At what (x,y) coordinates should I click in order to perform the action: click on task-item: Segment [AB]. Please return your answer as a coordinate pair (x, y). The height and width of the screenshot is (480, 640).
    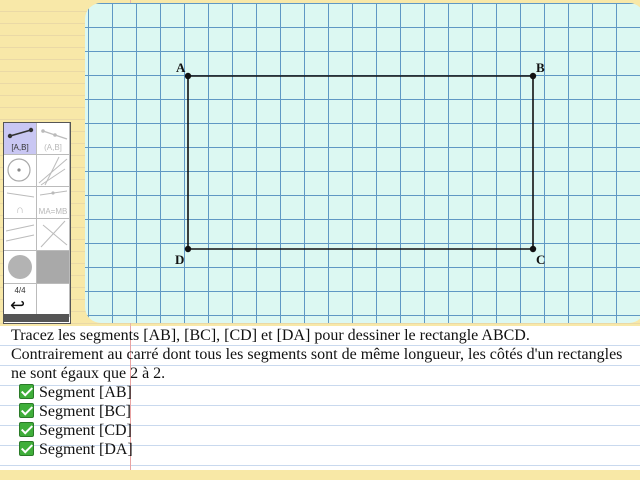
    Looking at the image, I should click on (75, 392).